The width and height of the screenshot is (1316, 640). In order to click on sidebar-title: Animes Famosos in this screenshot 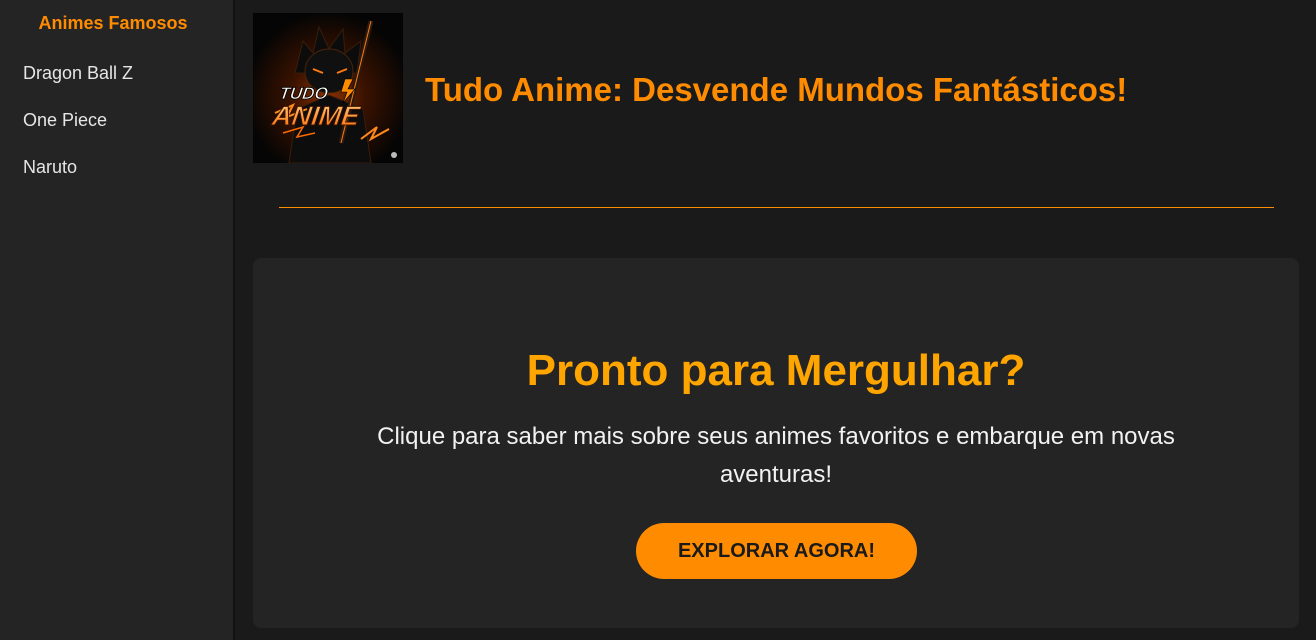, I will do `click(113, 23)`.